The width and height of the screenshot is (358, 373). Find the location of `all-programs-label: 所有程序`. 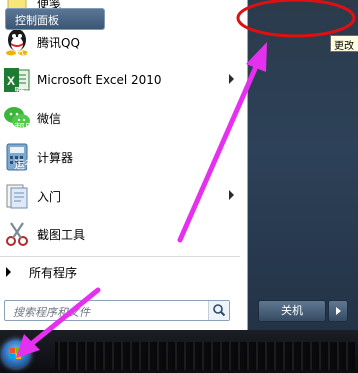

all-programs-label: 所有程序 is located at coordinates (53, 272).